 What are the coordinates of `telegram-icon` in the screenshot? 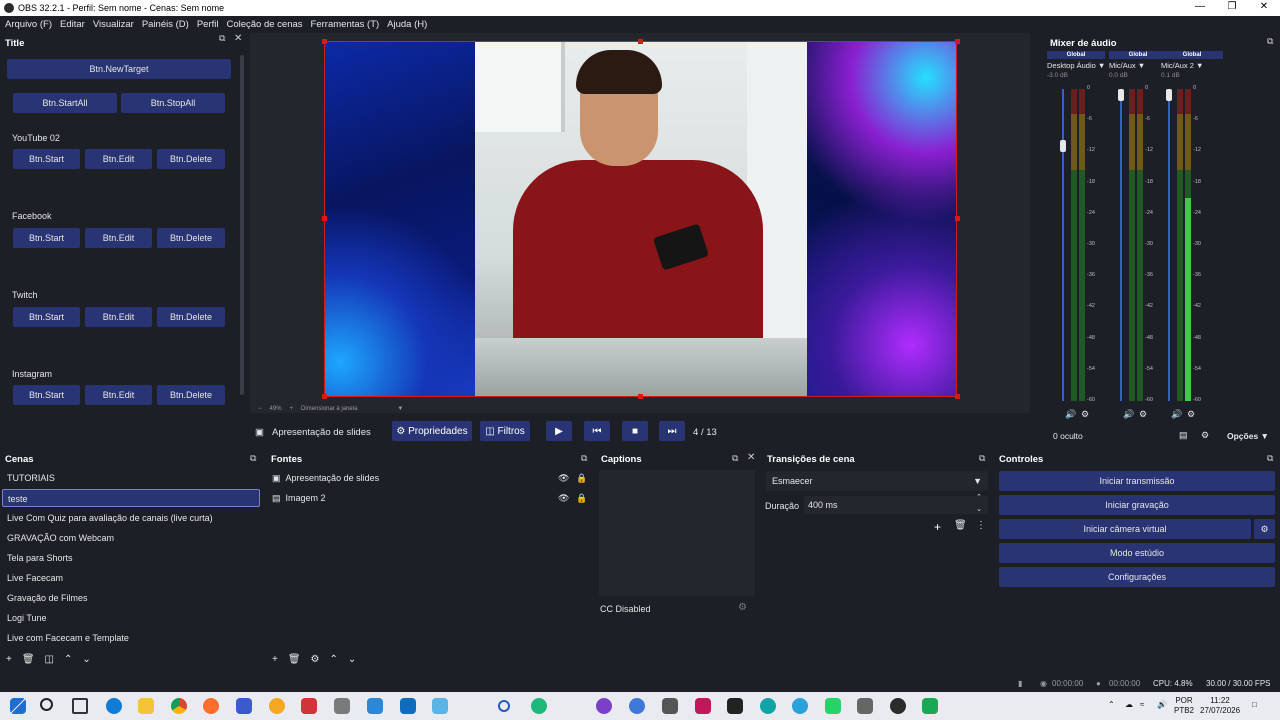 It's located at (800, 706).